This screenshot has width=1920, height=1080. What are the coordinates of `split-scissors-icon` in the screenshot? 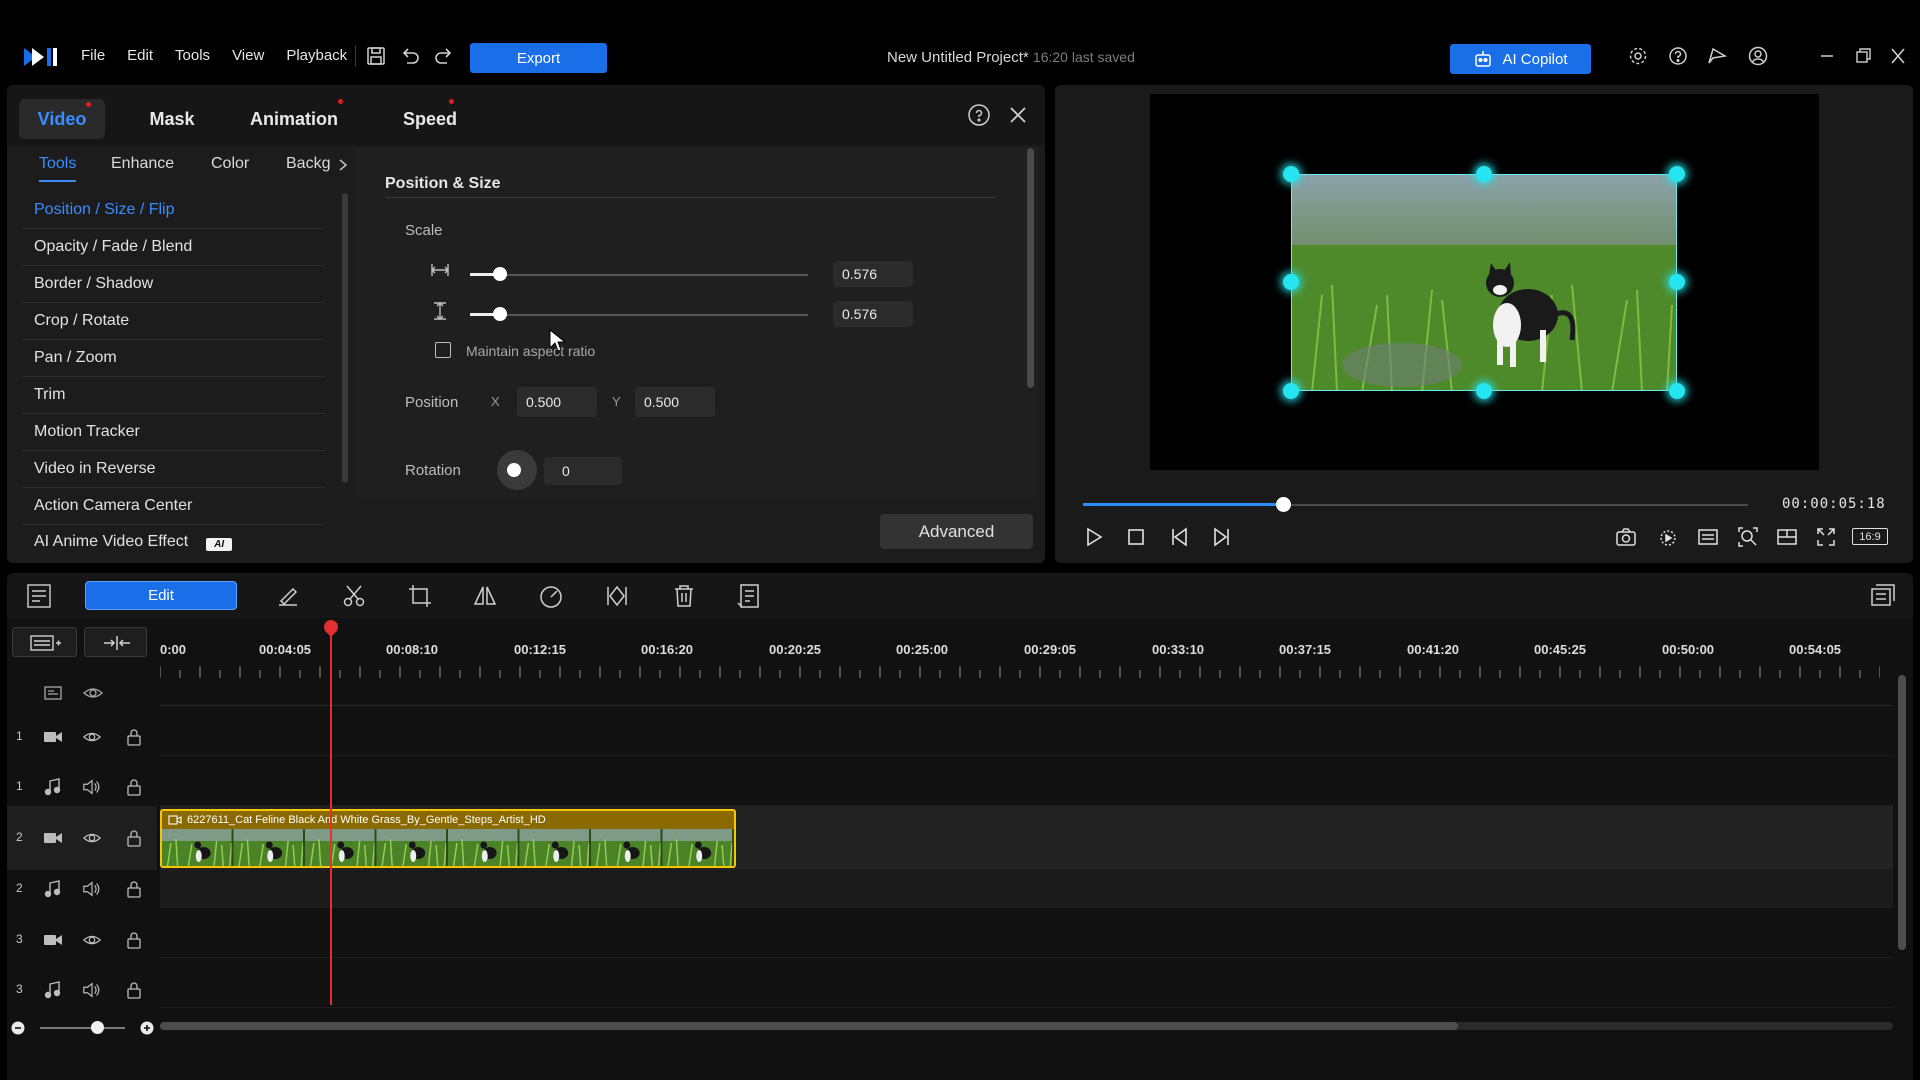 It's located at (354, 596).